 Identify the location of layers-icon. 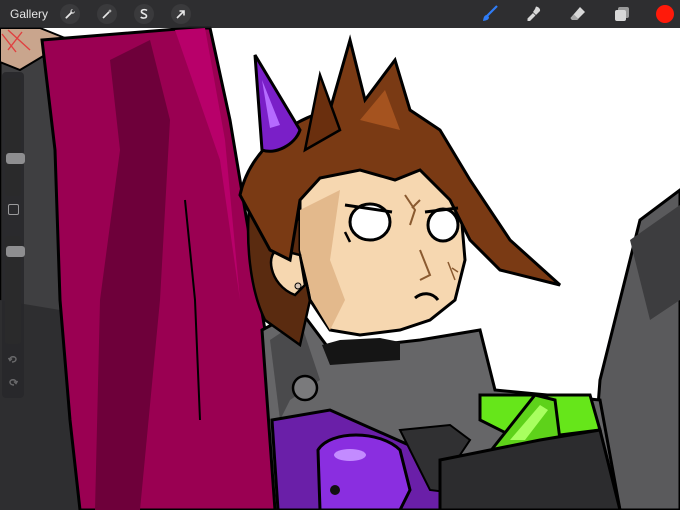
(622, 14).